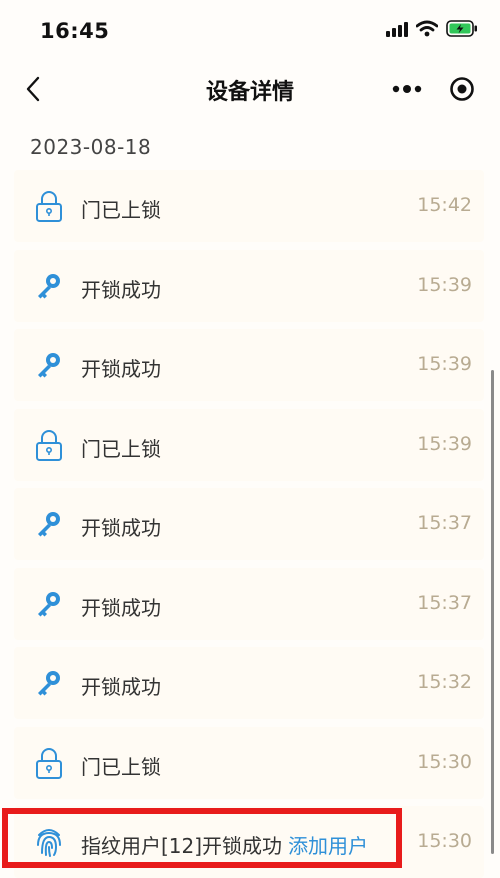 The image size is (500, 878). Describe the element at coordinates (462, 30) in the screenshot. I see `battery-icon` at that location.